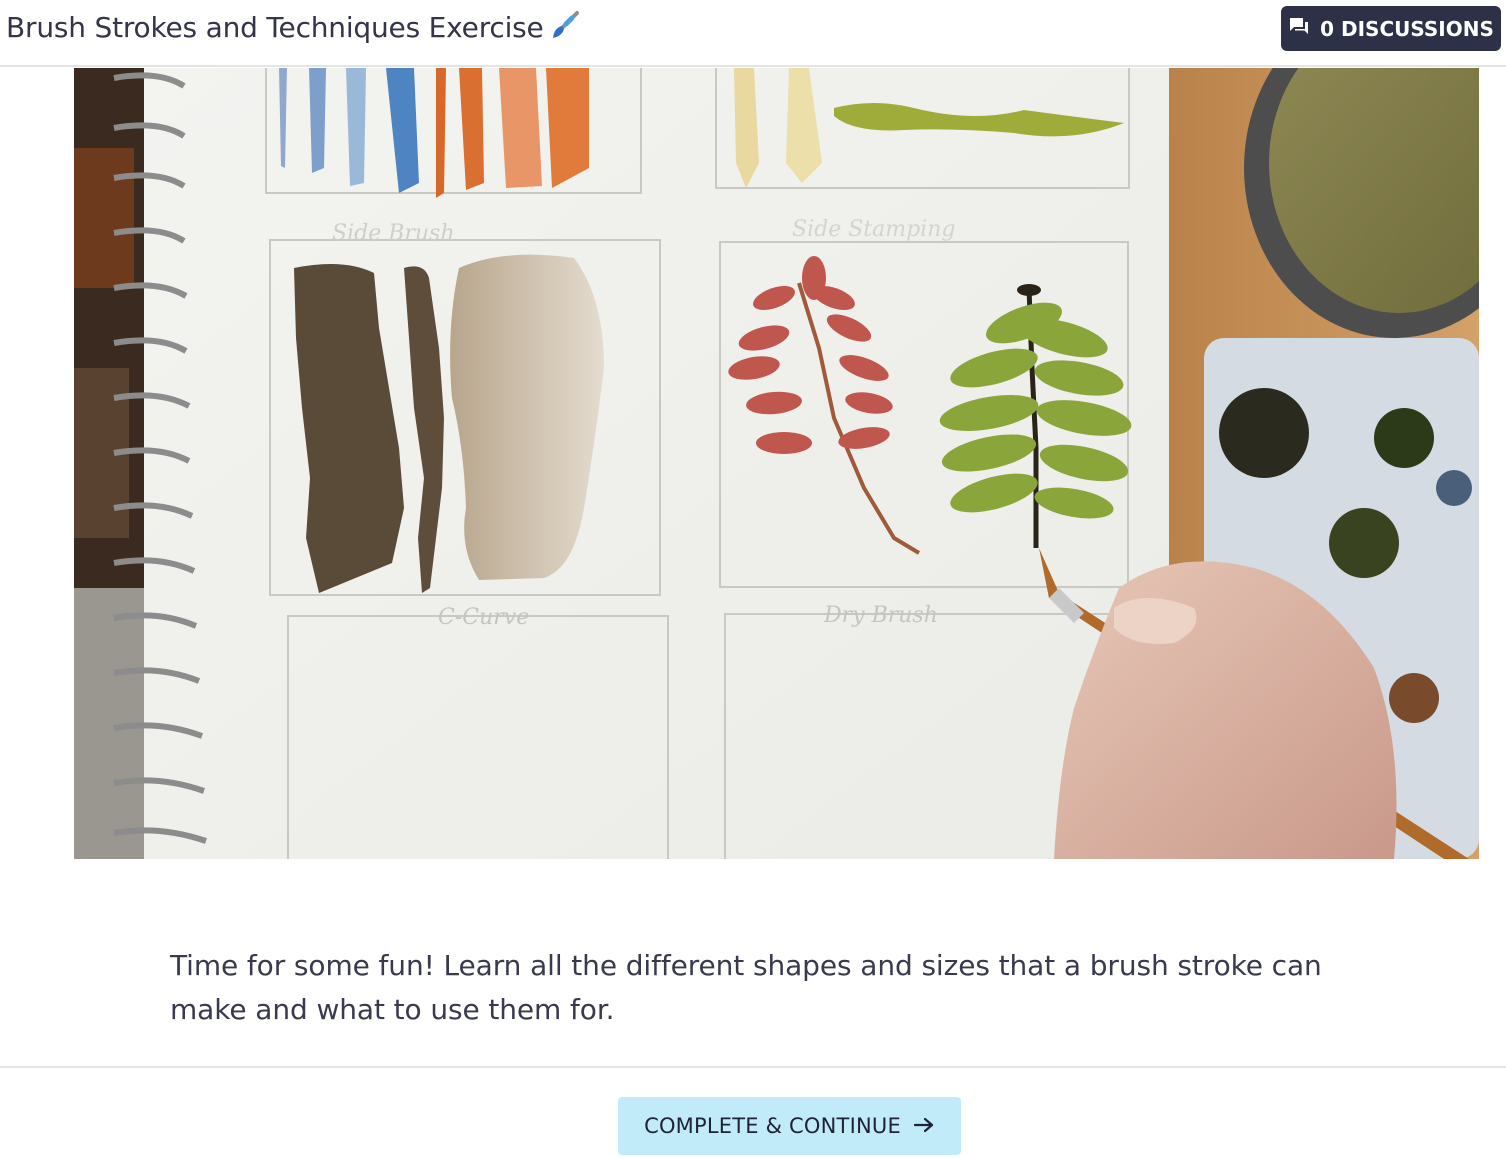 This screenshot has width=1506, height=1158. Describe the element at coordinates (1299, 28) in the screenshot. I see `chat-icon` at that location.